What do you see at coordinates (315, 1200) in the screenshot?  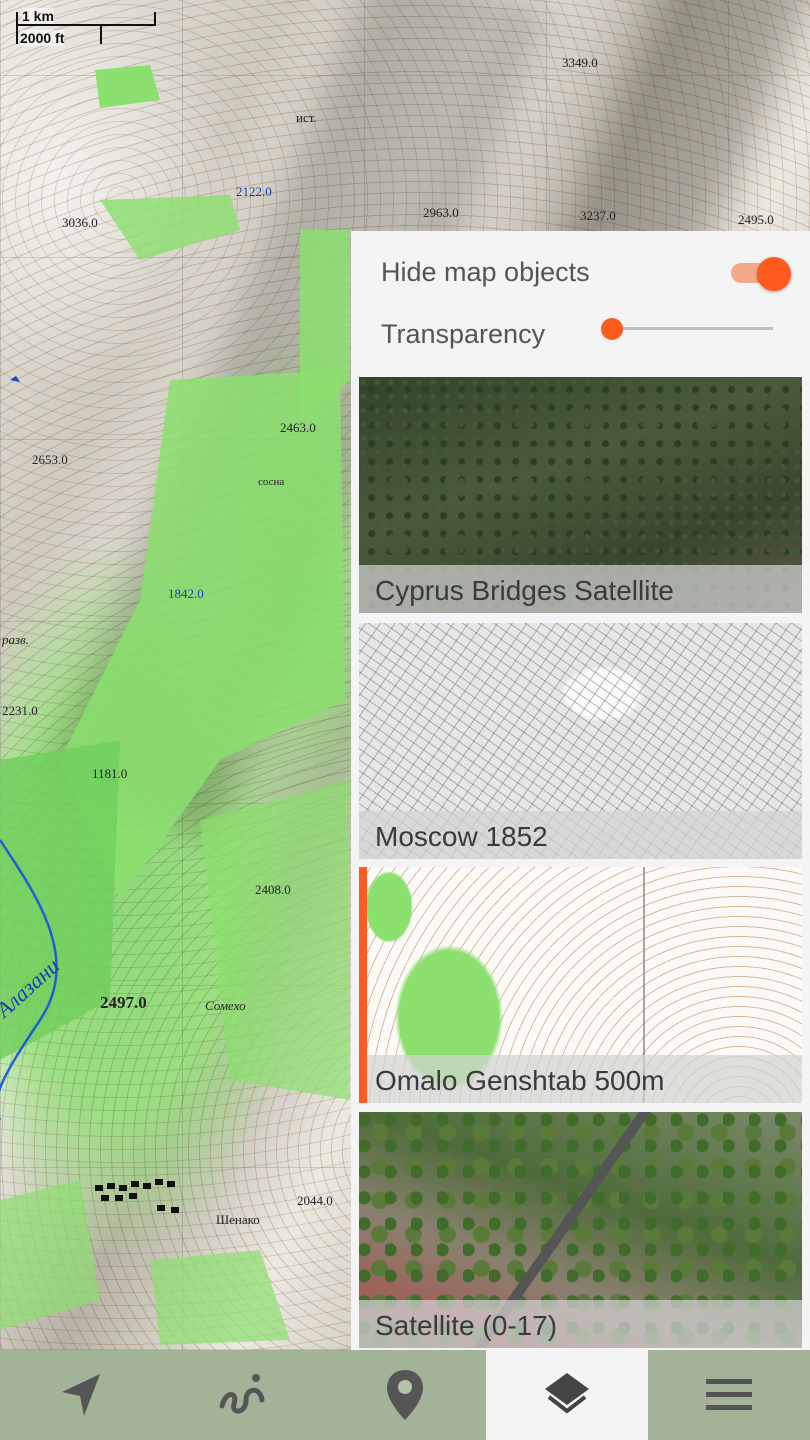 I see `elevation-label: 2044.0` at bounding box center [315, 1200].